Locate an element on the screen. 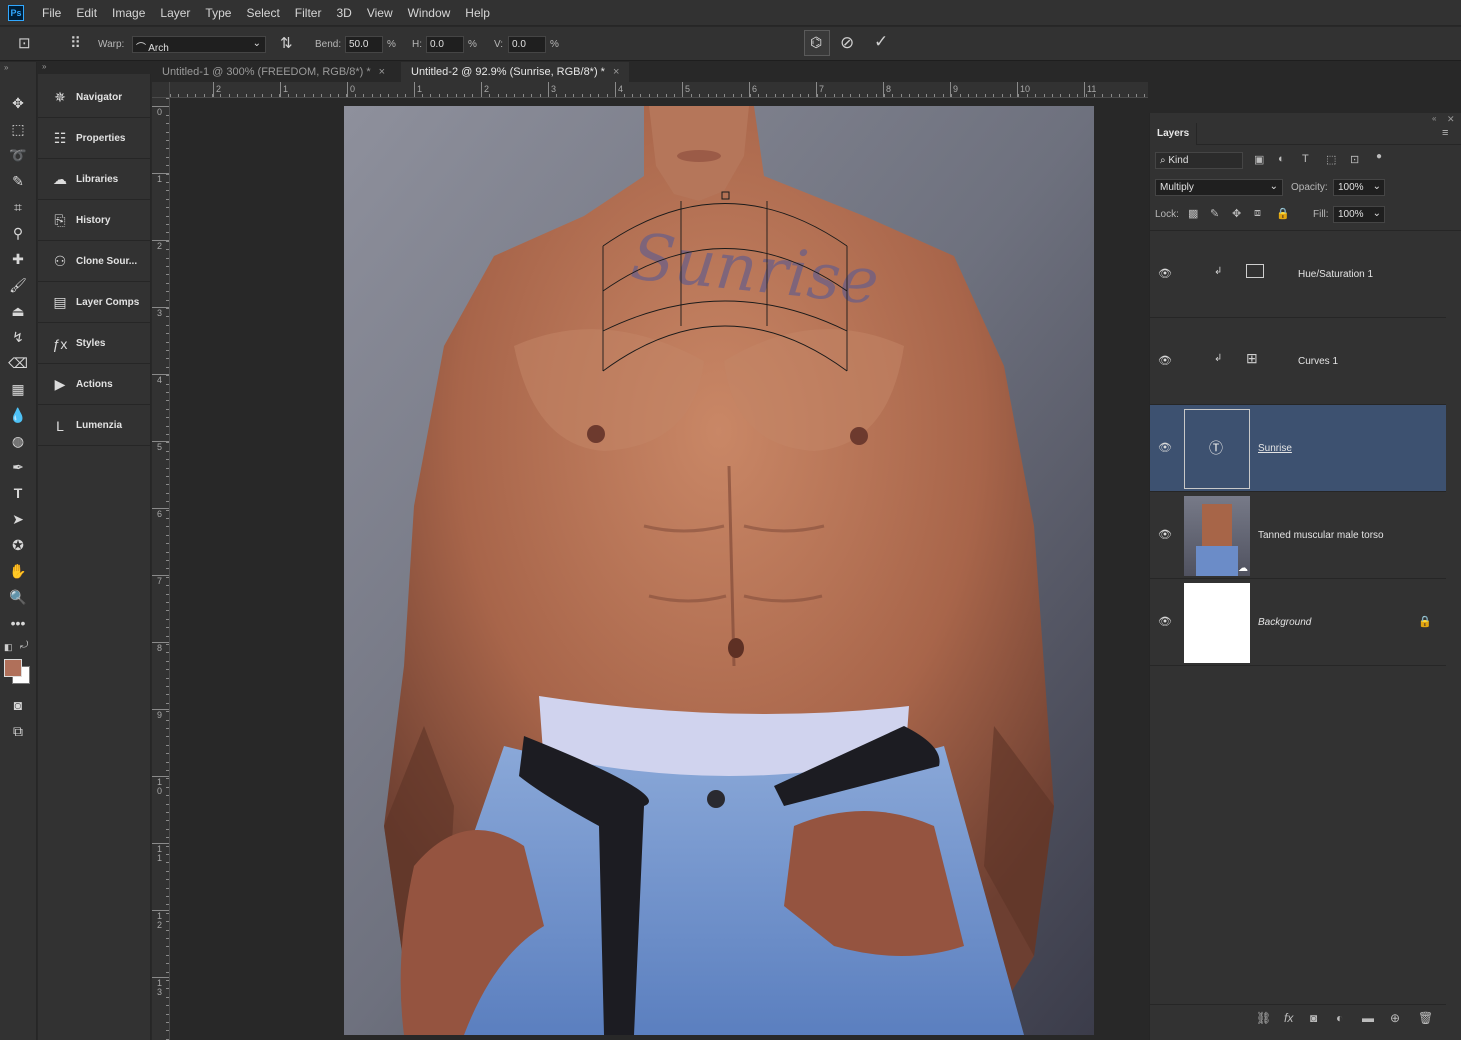  dock-styles: ƒx Styles is located at coordinates (94, 344).